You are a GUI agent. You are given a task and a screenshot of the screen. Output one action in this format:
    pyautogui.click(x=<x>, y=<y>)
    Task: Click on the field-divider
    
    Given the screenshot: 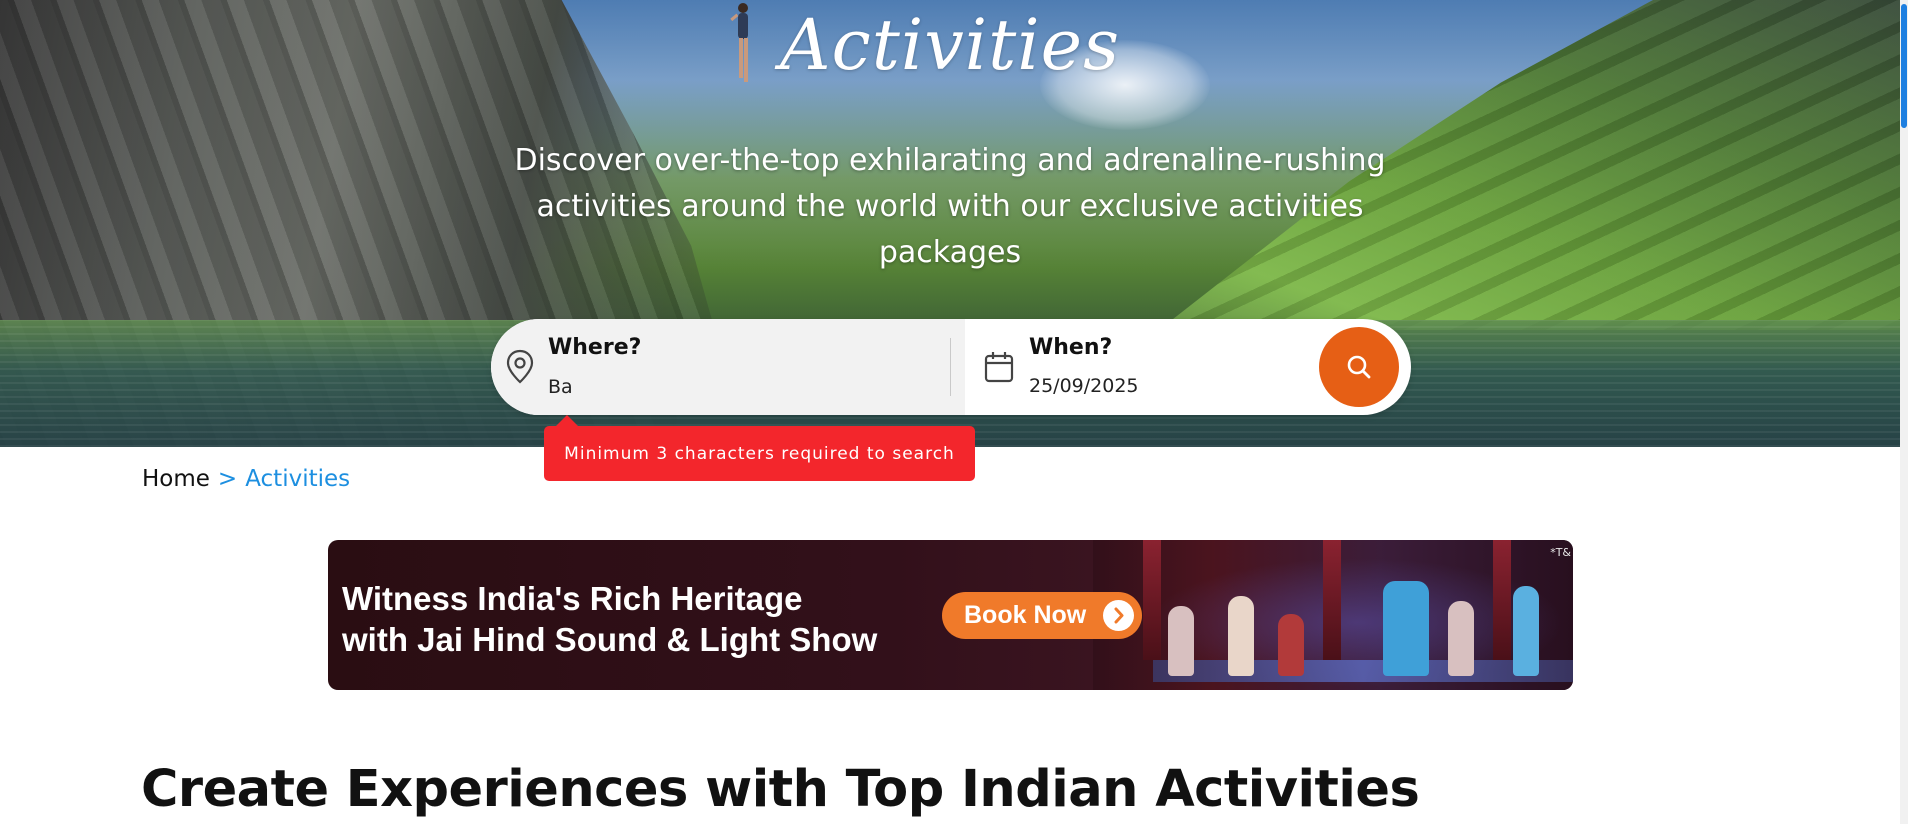 What is the action you would take?
    pyautogui.click(x=950, y=367)
    